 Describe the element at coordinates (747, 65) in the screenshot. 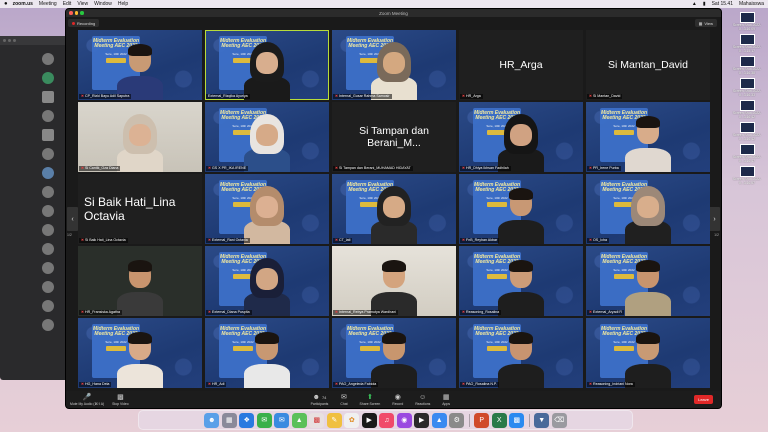

I see `desktop-file: Screen Shot 2022-0...3.16.38` at that location.